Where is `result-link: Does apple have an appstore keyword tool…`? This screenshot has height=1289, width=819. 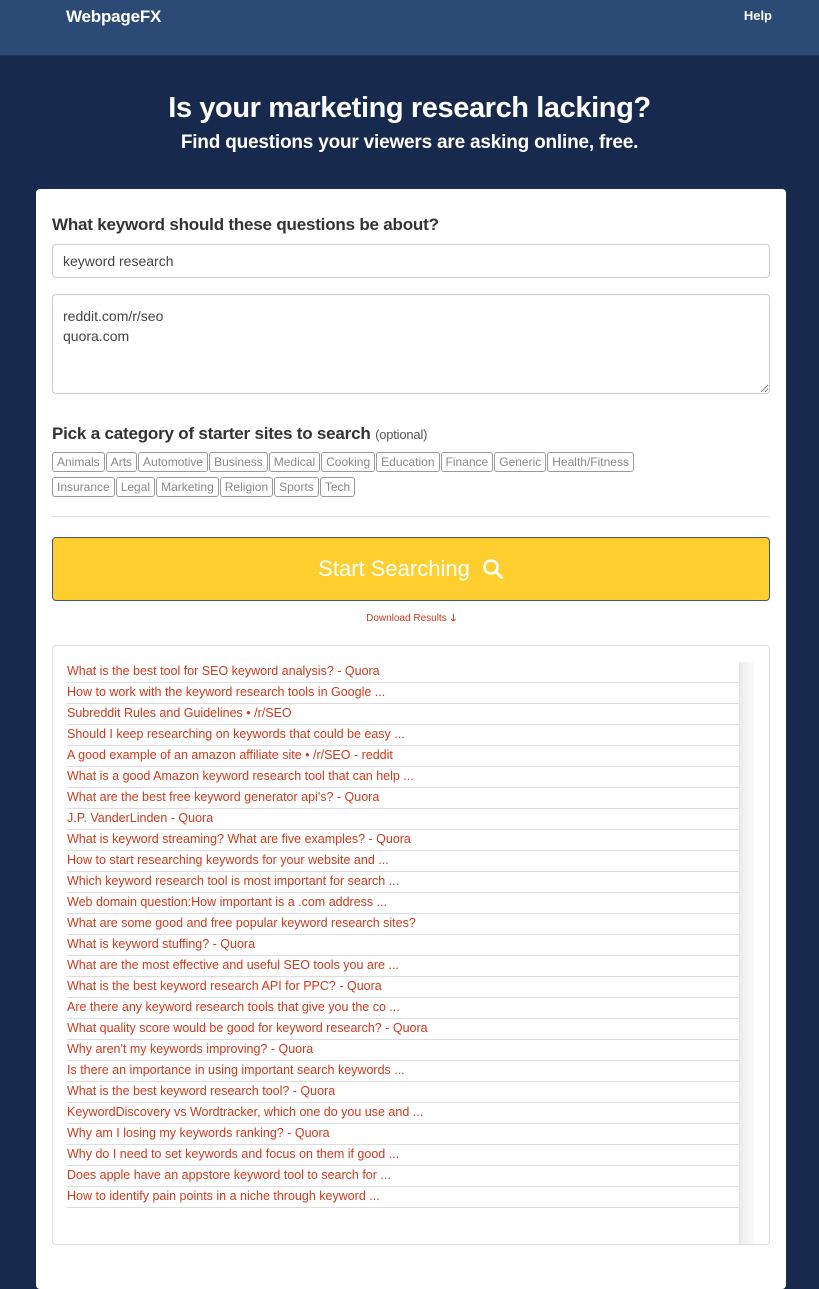
result-link: Does apple have an appstore keyword tool… is located at coordinates (229, 1175).